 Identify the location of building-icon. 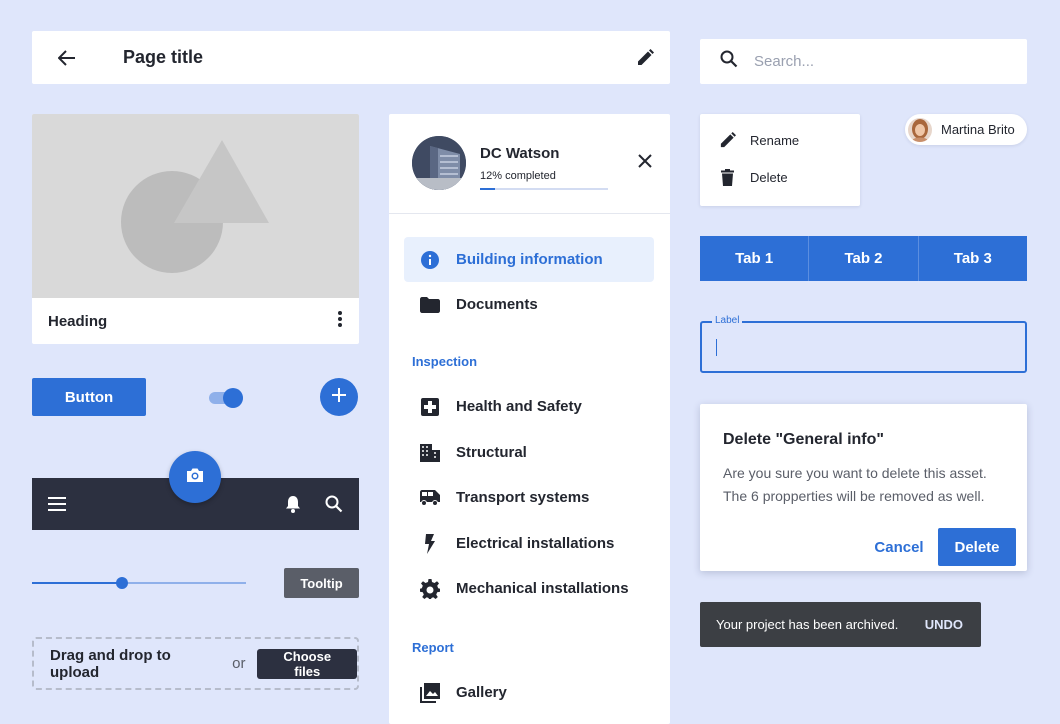
(430, 452).